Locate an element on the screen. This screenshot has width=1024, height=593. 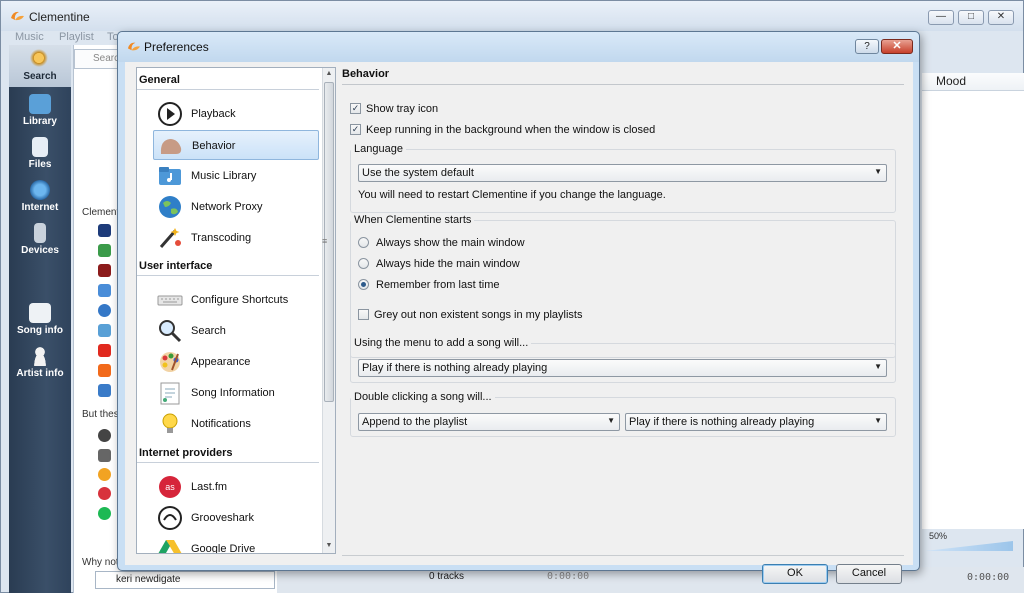
sidebar-item-artist-info: Artist info is located at coordinates (40, 363).